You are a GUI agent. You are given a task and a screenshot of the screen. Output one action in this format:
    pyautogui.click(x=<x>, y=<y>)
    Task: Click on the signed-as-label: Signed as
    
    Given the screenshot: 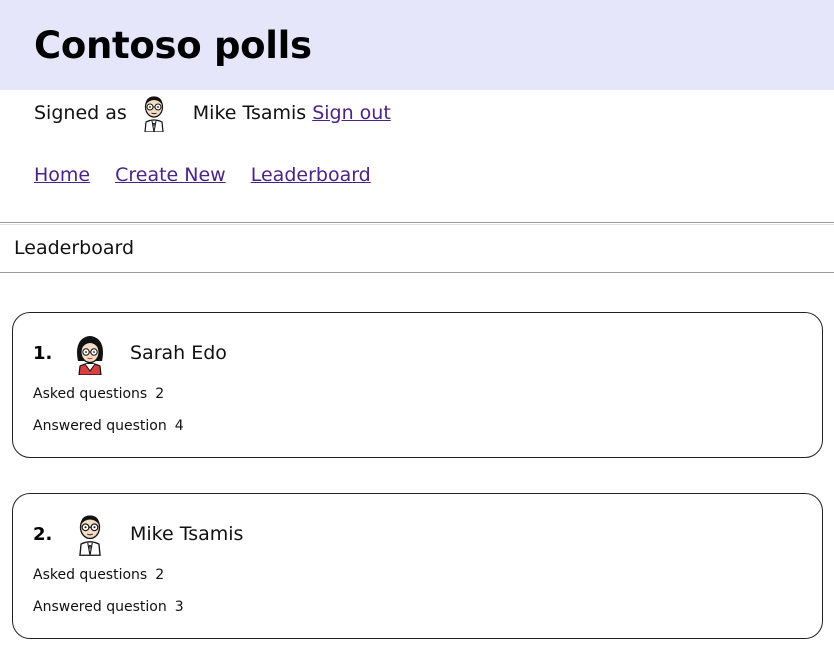 What is the action you would take?
    pyautogui.click(x=80, y=113)
    